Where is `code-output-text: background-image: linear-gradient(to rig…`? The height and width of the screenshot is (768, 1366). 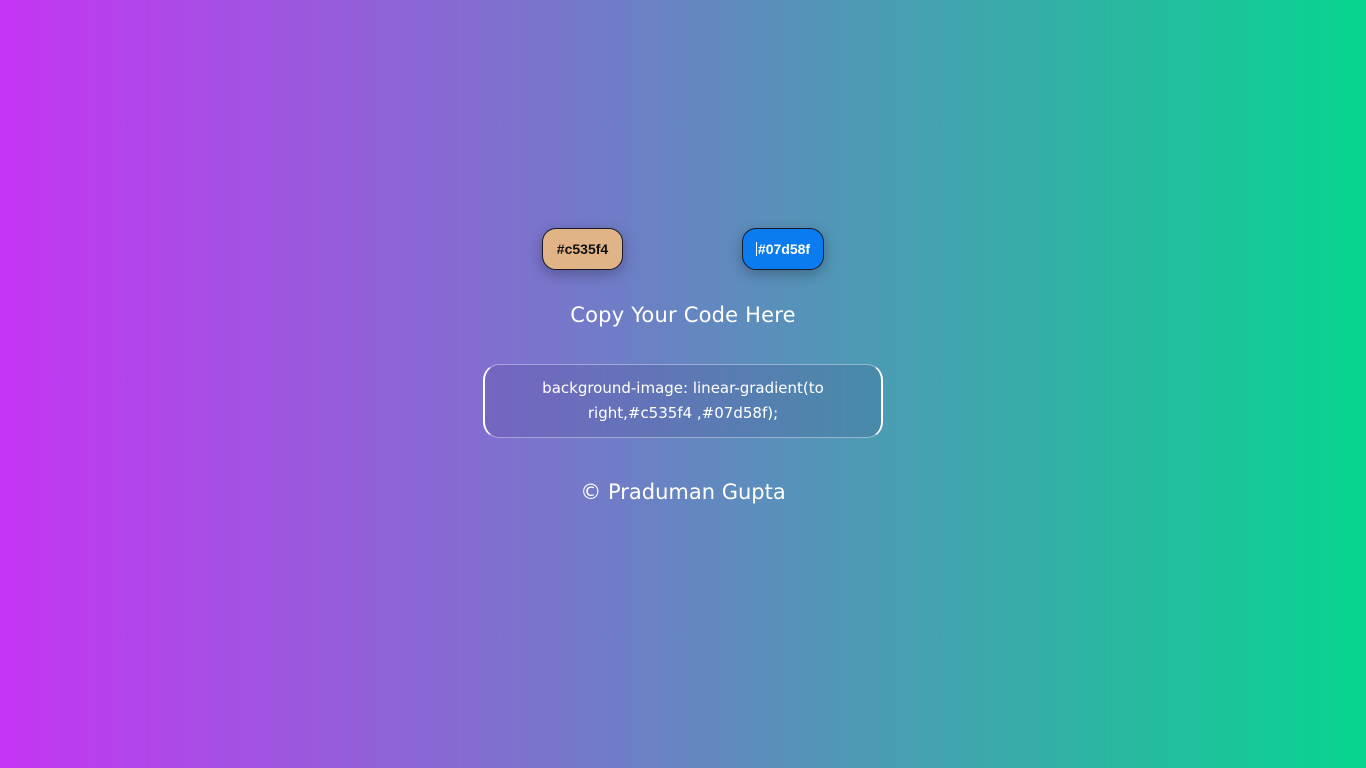 code-output-text: background-image: linear-gradient(to rig… is located at coordinates (683, 400).